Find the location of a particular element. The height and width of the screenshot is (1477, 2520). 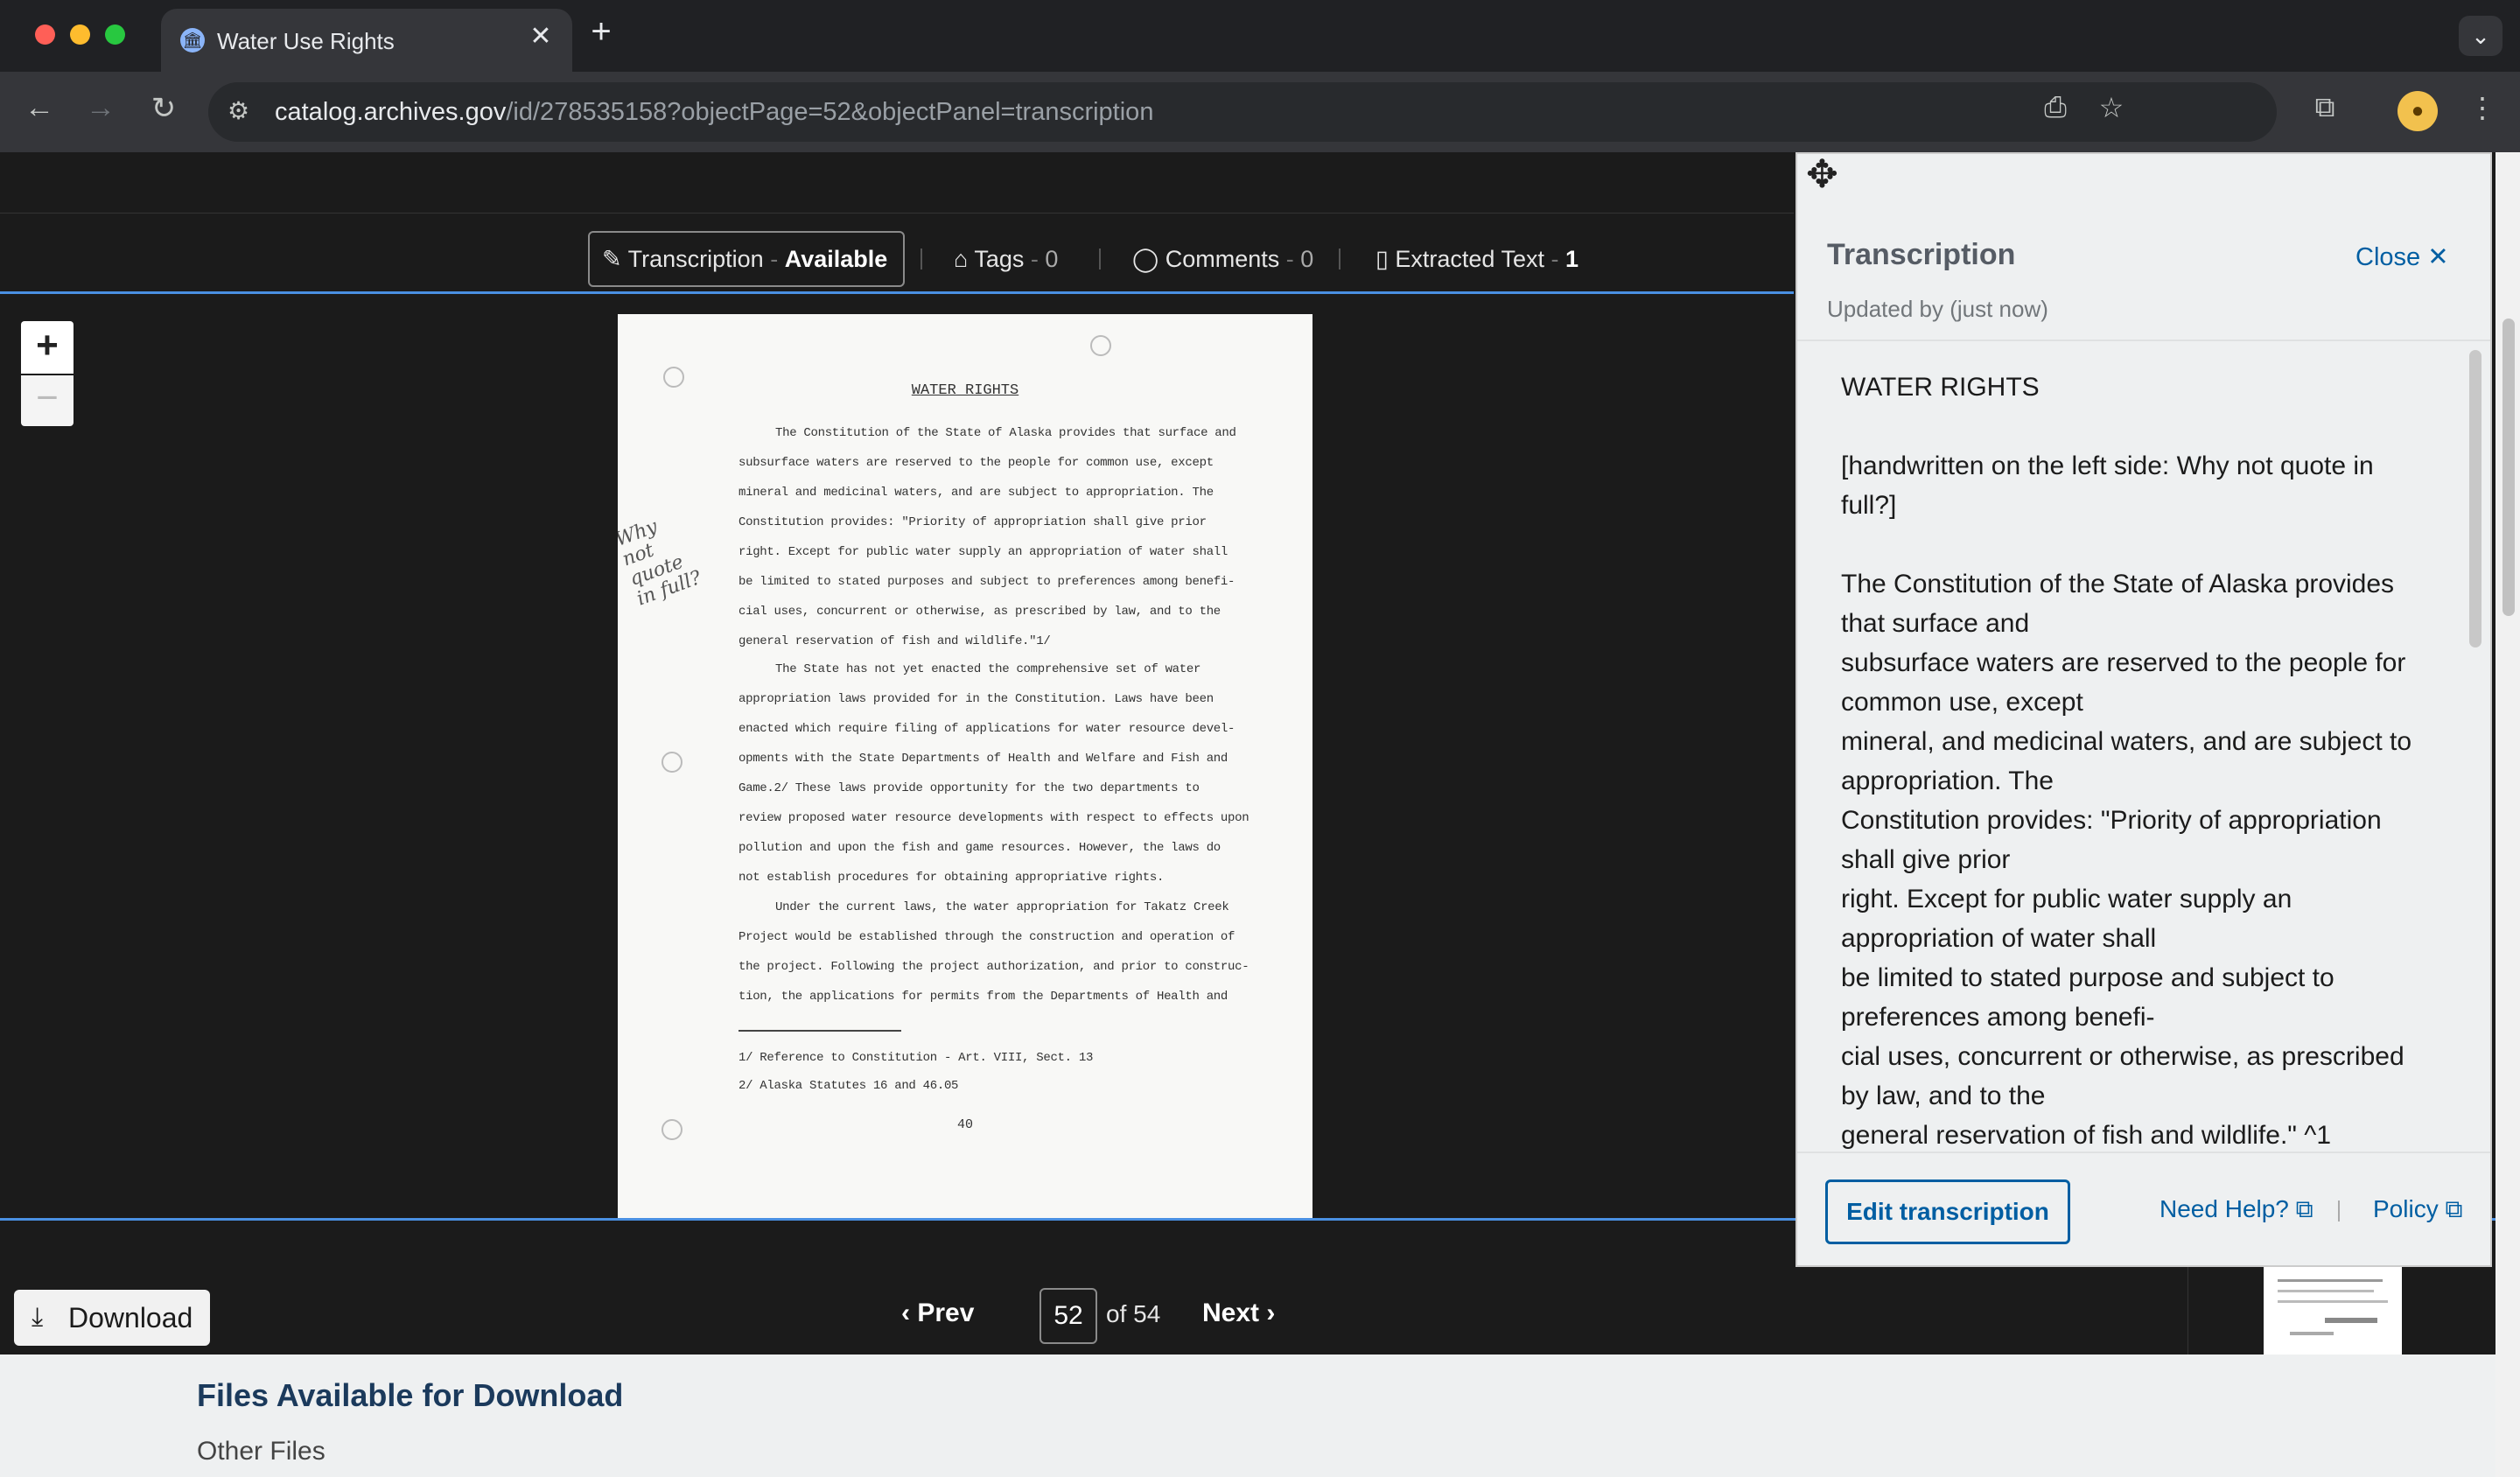

thumb-signature is located at coordinates (2351, 1320).